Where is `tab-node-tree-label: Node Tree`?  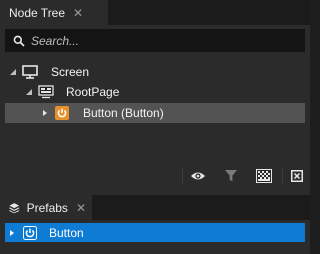
tab-node-tree-label: Node Tree is located at coordinates (37, 12).